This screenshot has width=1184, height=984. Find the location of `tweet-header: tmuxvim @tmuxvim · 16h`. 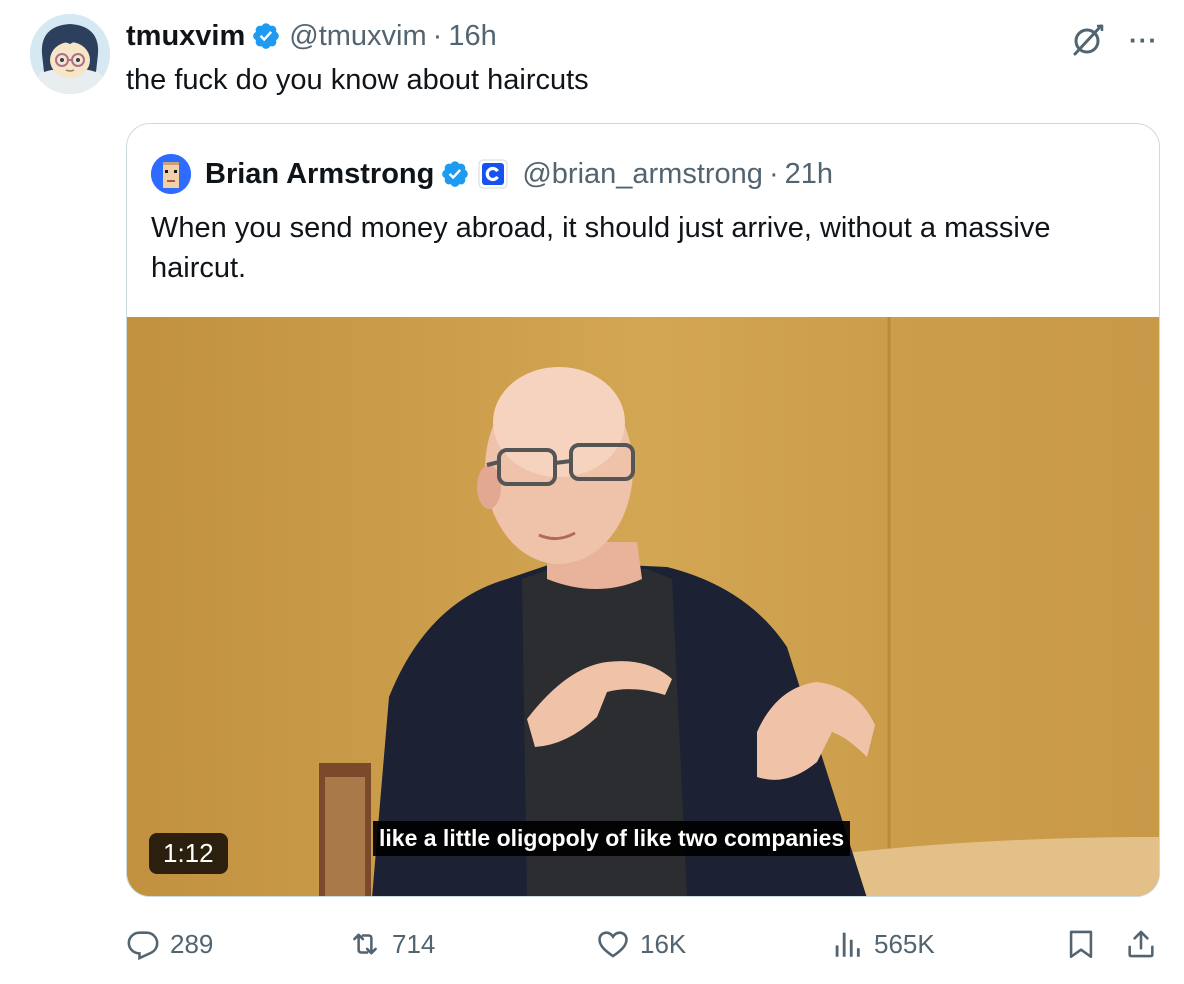

tweet-header: tmuxvim @tmuxvim · 16h is located at coordinates (311, 36).